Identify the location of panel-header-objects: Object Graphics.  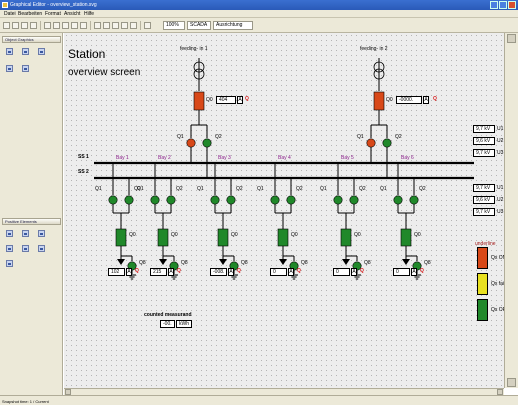
(31, 39).